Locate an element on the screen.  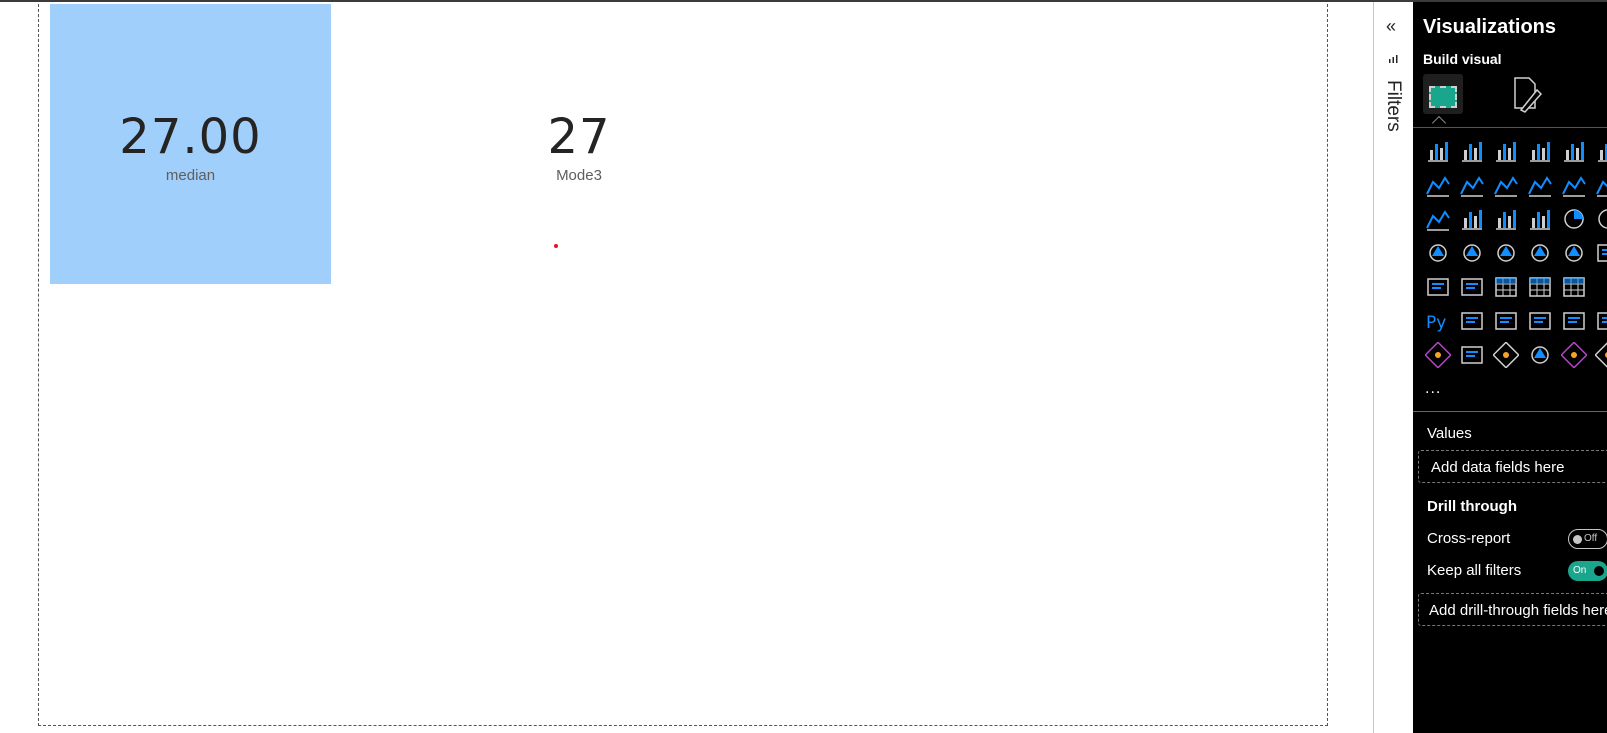
clustered-bar-chart-icon is located at coordinates (1506, 151).